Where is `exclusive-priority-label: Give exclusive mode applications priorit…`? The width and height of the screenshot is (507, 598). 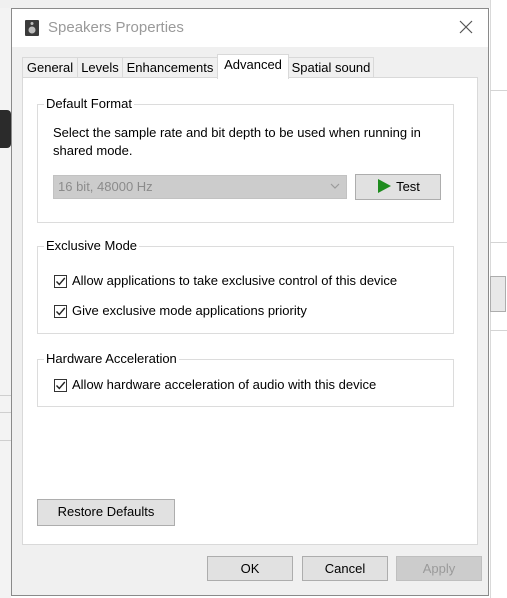
exclusive-priority-label: Give exclusive mode applications priorit… is located at coordinates (189, 310).